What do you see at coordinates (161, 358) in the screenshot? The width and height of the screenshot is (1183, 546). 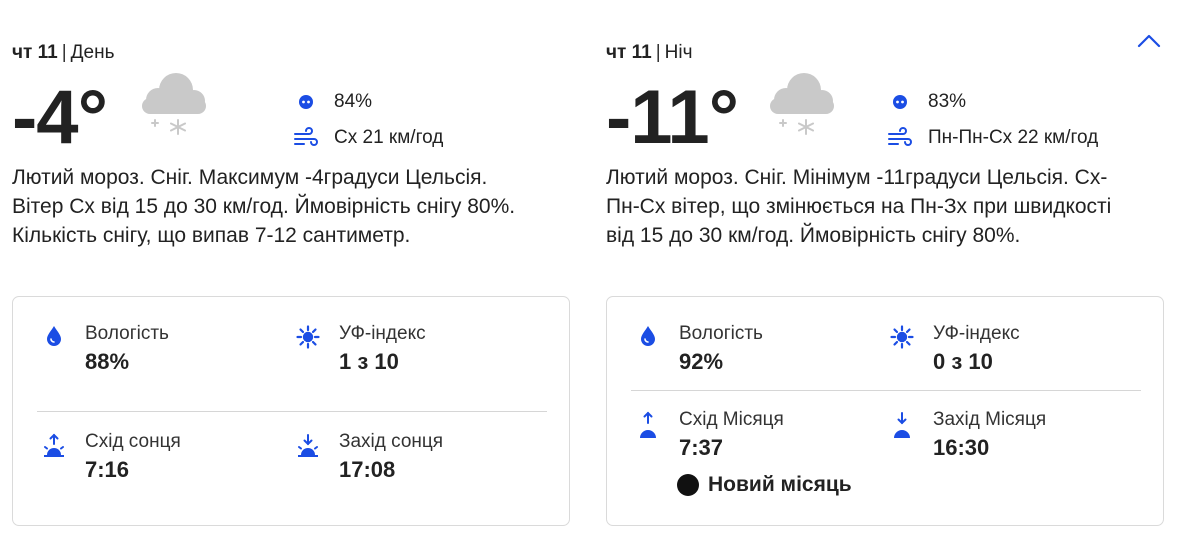 I see `humidity-cell: Вологість 88%` at bounding box center [161, 358].